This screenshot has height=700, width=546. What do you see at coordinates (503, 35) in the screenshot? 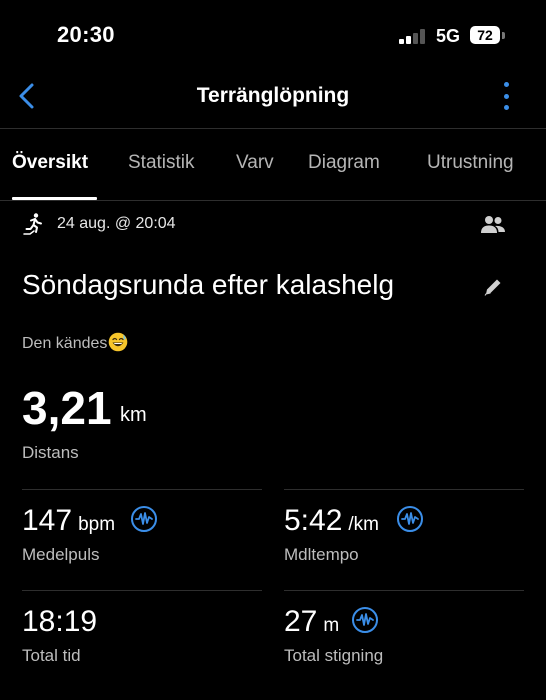
I see `battery-nub` at bounding box center [503, 35].